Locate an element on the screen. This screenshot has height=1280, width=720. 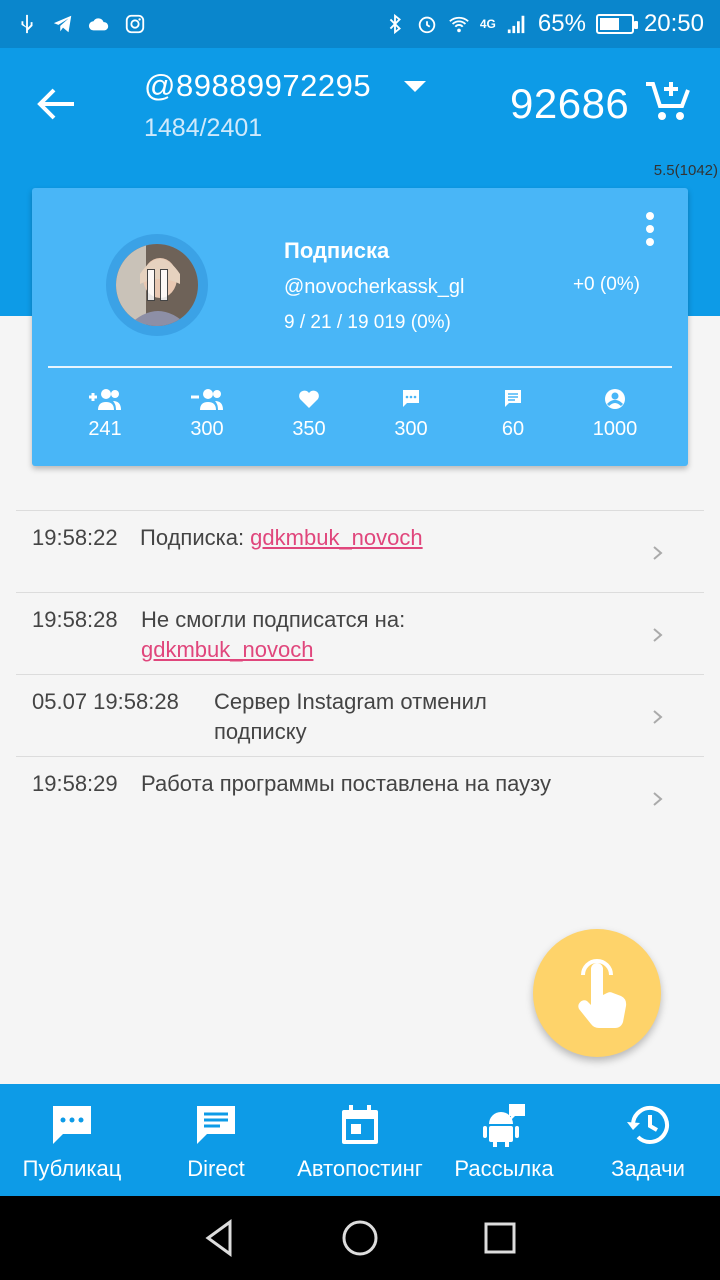
android-icon is located at coordinates (504, 1125).